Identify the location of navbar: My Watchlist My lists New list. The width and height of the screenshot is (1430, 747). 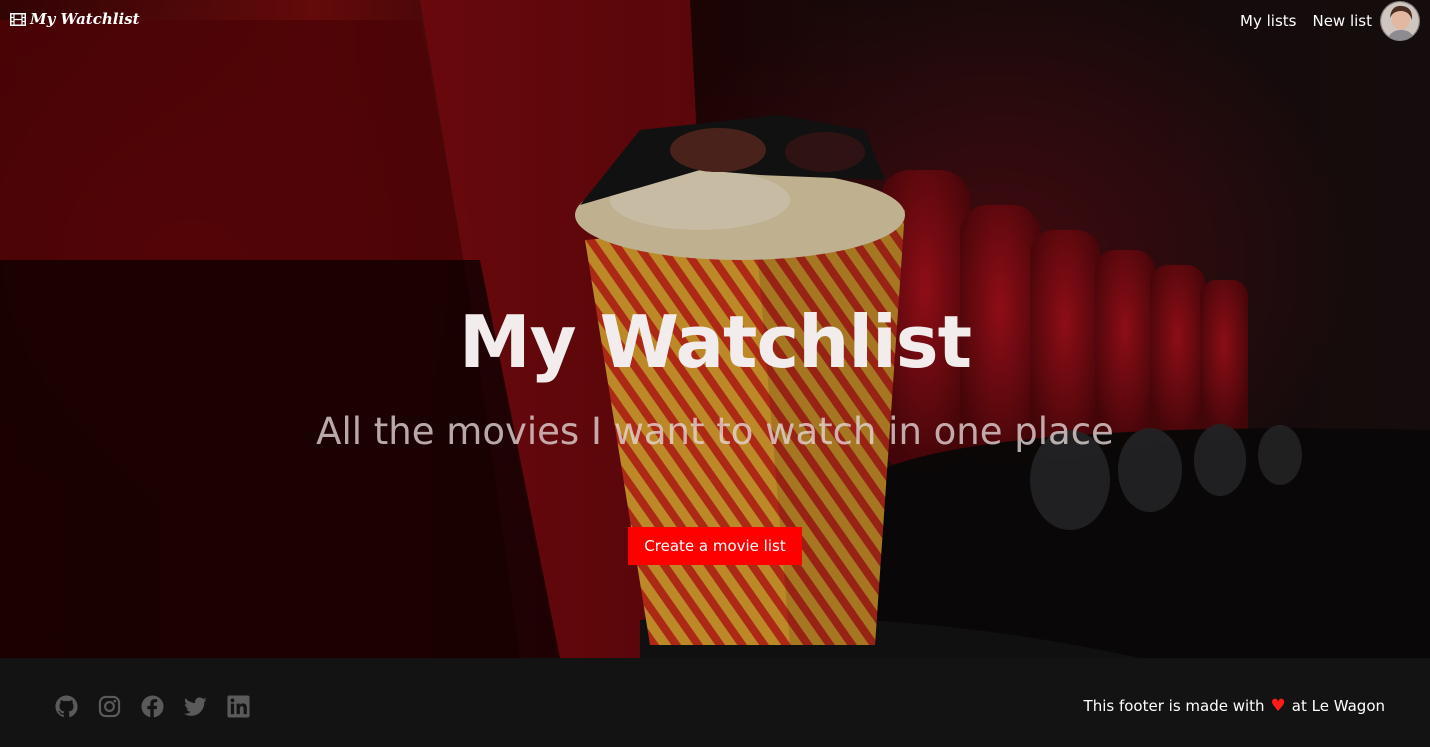
(715, 21).